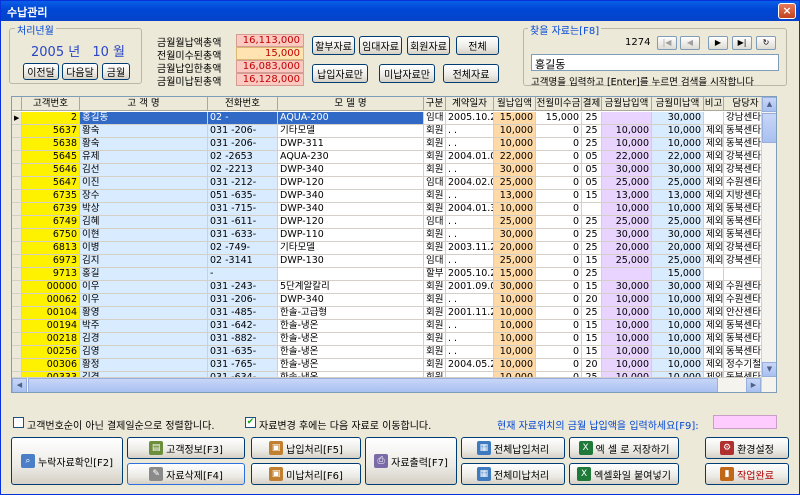  I want to click on grid-cell: 한솔-고급형, so click(351, 313).